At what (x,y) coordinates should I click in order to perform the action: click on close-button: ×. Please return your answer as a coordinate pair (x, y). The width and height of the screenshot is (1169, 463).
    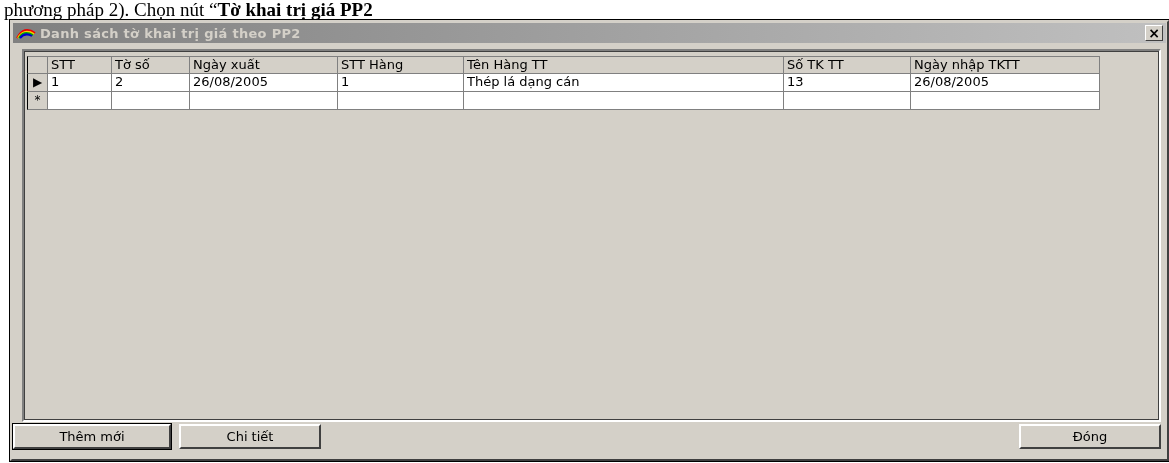
    Looking at the image, I should click on (1154, 33).